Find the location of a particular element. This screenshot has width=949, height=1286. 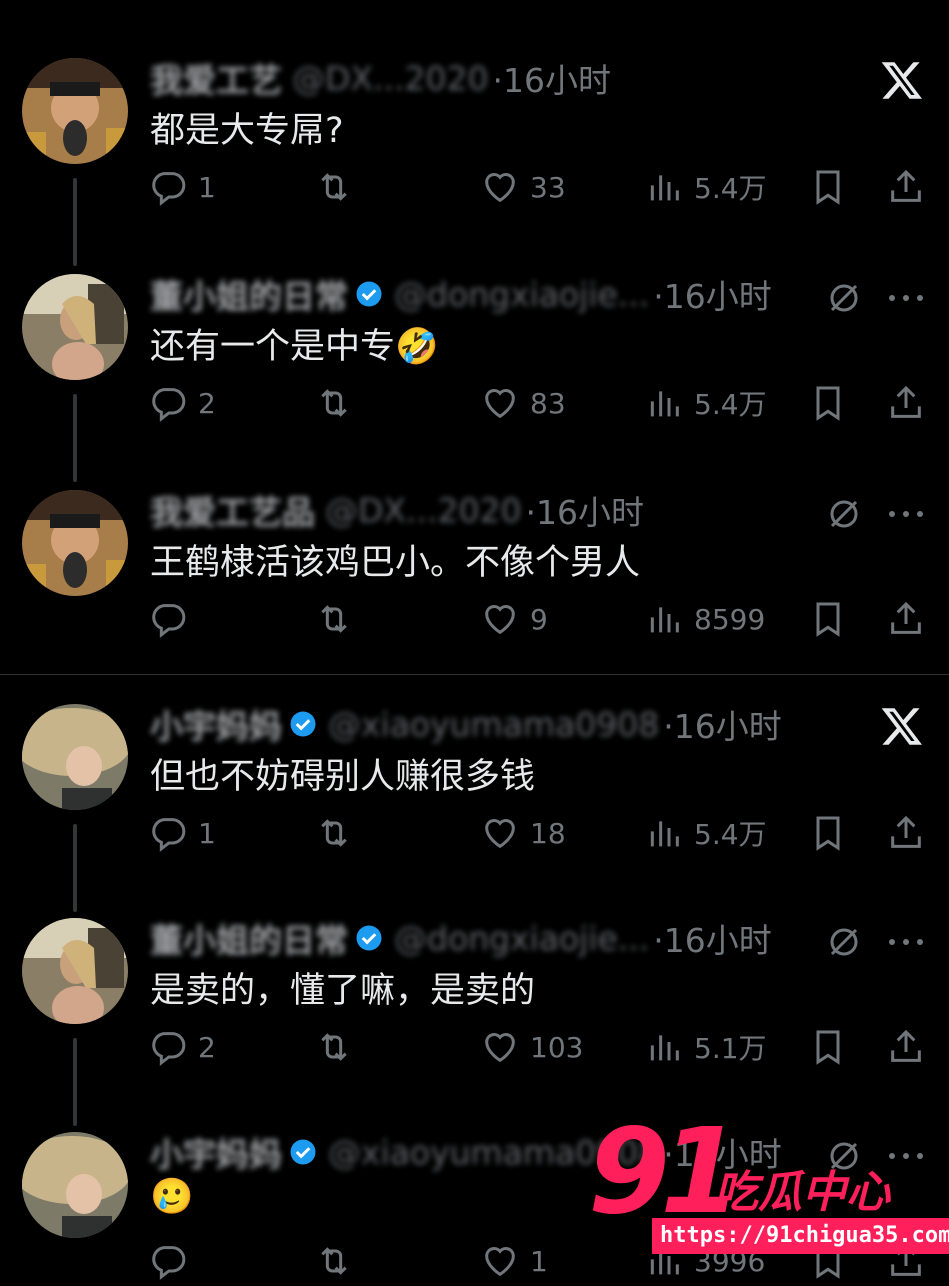

watermark-brand: 吃瓜中心 is located at coordinates (802, 1192).